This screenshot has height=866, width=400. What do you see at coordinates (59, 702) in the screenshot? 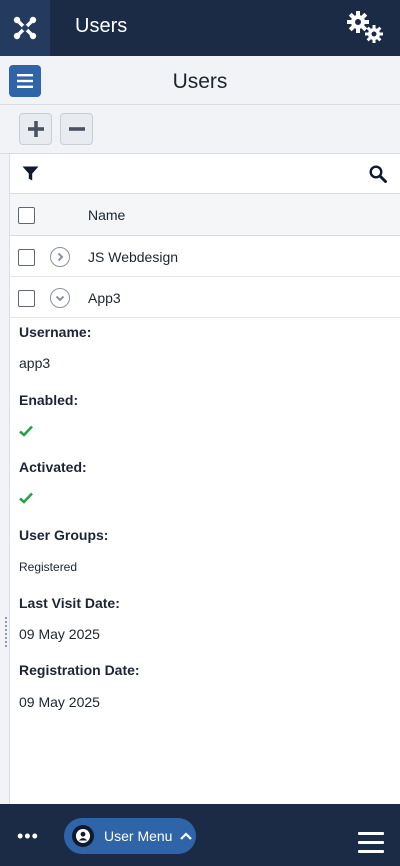
I see `registration-date-value: 09 May 2025` at bounding box center [59, 702].